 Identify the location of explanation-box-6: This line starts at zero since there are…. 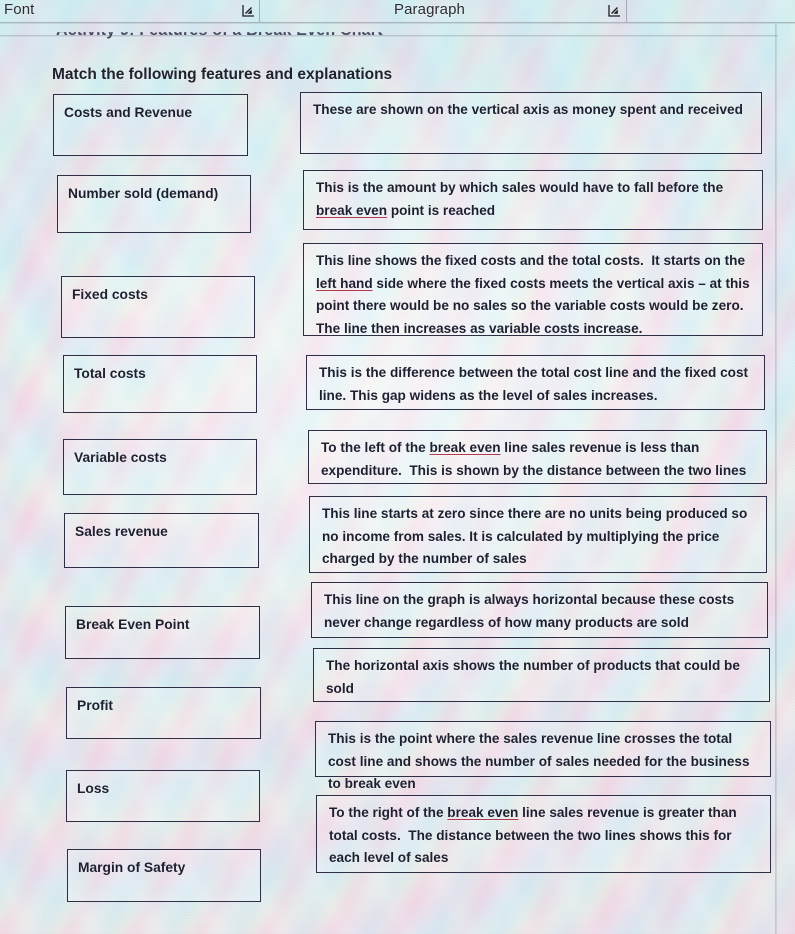
(538, 534).